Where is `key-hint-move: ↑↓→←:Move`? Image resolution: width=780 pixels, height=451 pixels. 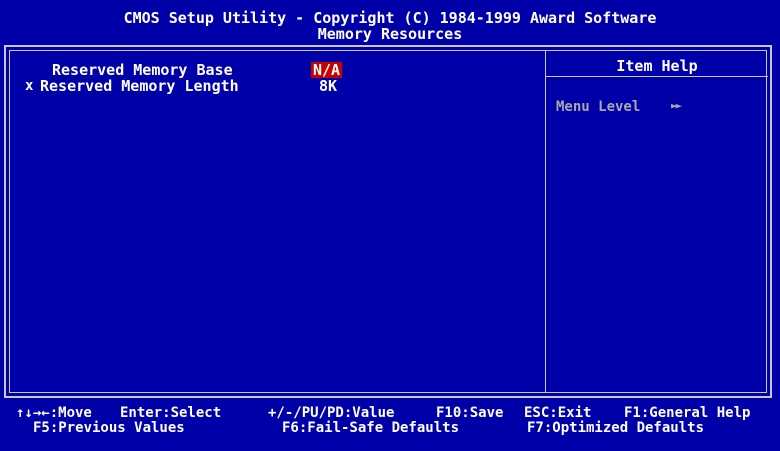 key-hint-move: ↑↓→←:Move is located at coordinates (54, 413).